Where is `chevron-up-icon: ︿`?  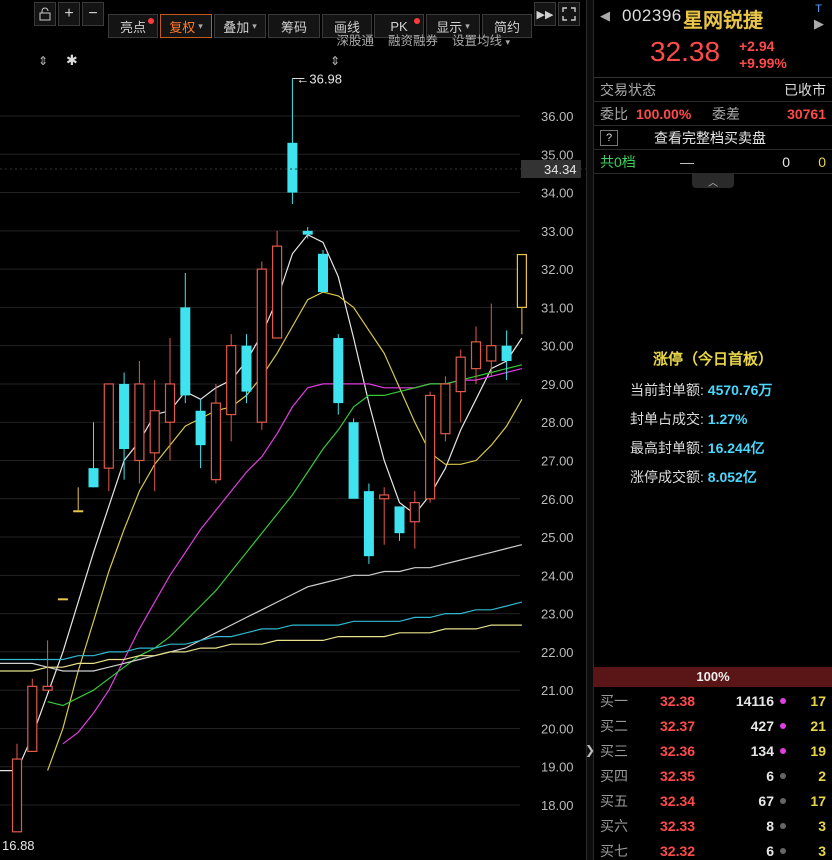
chevron-up-icon: ︿ is located at coordinates (713, 181).